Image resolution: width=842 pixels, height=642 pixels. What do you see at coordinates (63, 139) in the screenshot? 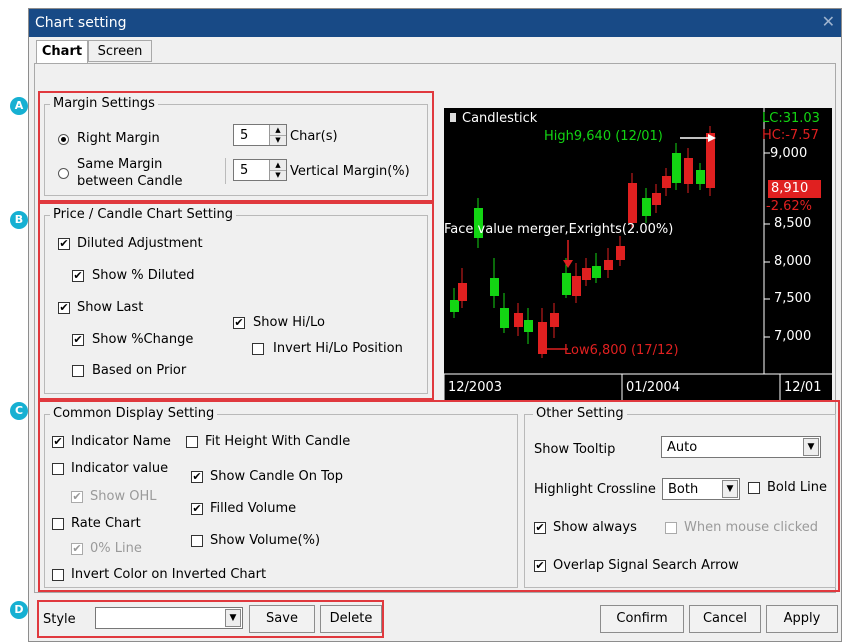
I see `right-margin-radio` at bounding box center [63, 139].